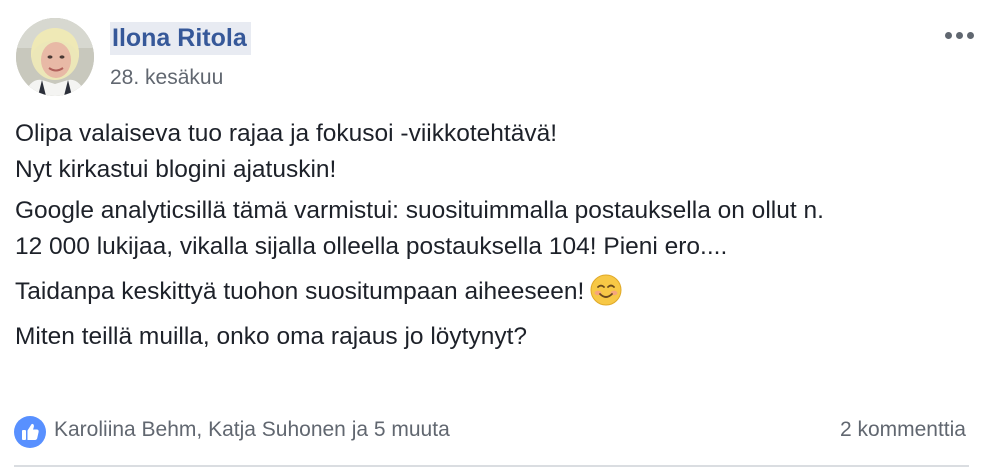 The image size is (990, 473). What do you see at coordinates (30, 432) in the screenshot?
I see `thumbs-up-icon` at bounding box center [30, 432].